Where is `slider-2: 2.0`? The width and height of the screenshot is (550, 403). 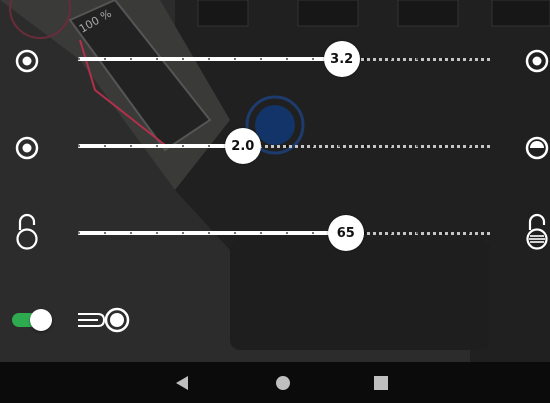 slider-2: 2.0 is located at coordinates (284, 146).